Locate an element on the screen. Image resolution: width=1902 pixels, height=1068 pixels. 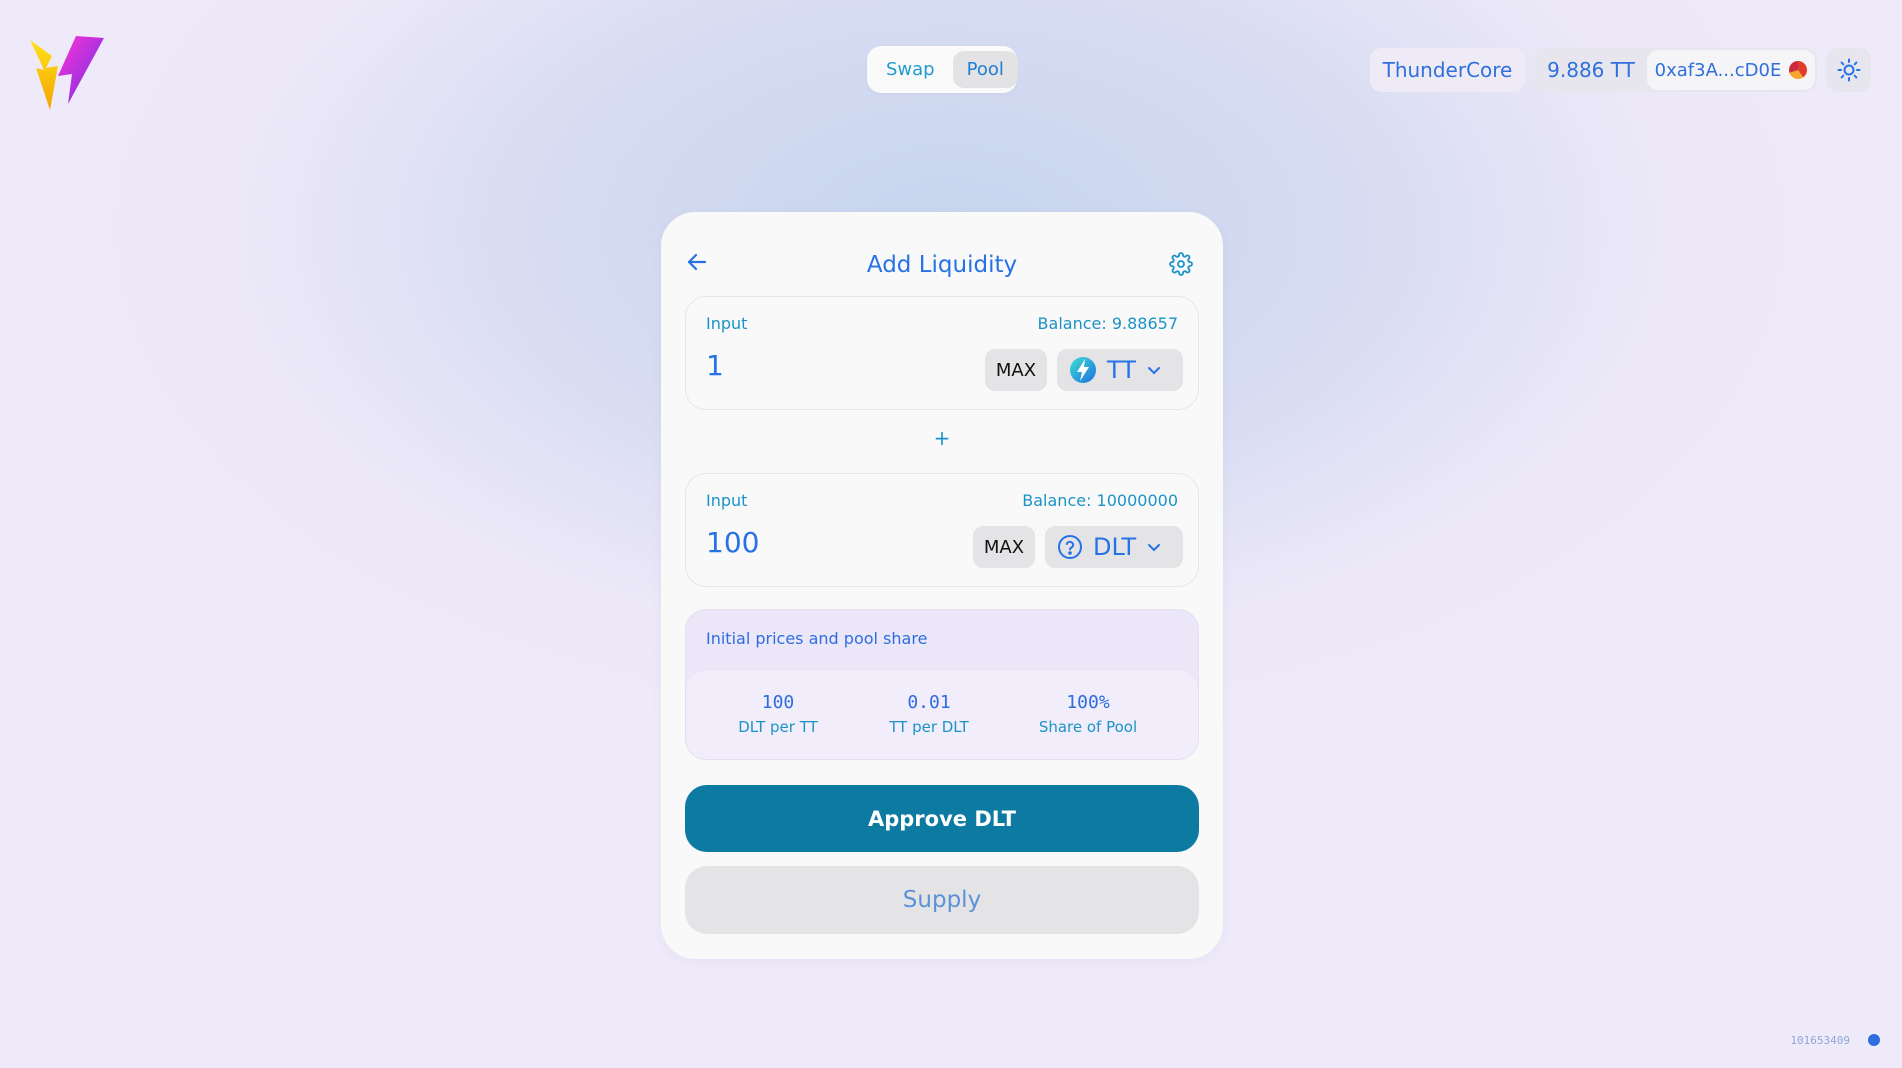
input-panel-b: Input Balance: 10000000 MAX DLT is located at coordinates (942, 530).